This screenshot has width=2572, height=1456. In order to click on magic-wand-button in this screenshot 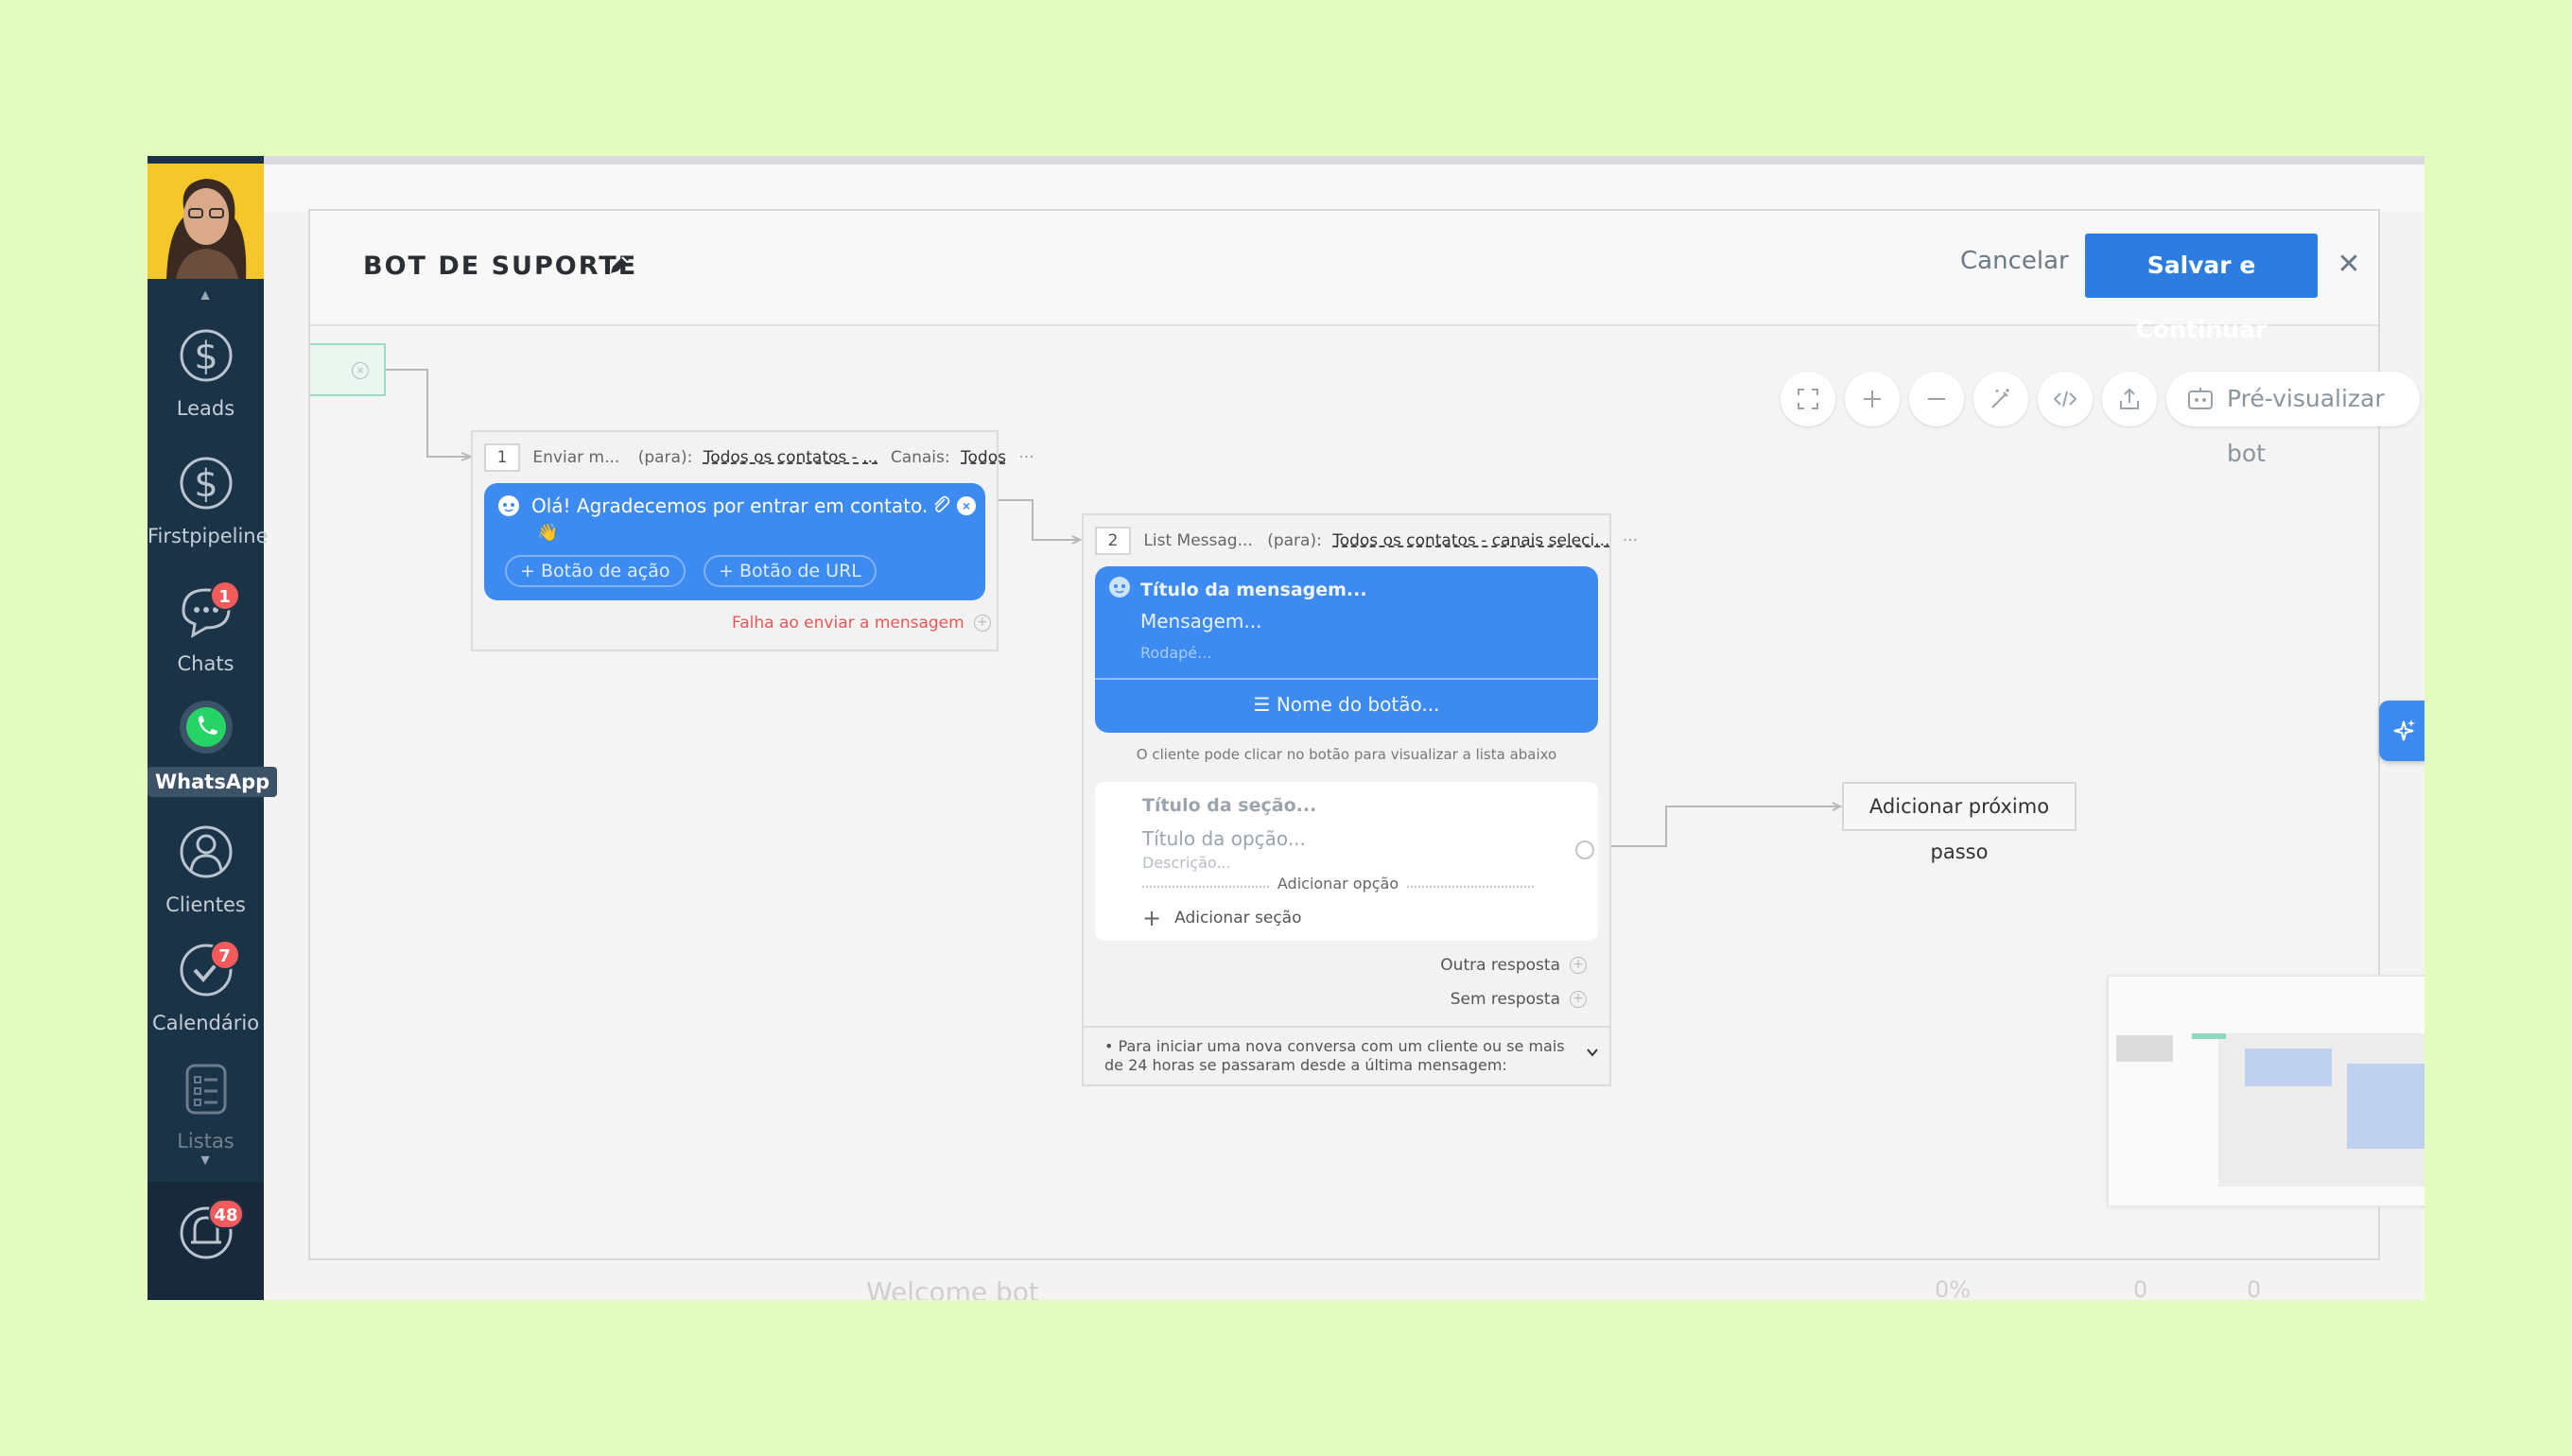, I will do `click(2000, 399)`.